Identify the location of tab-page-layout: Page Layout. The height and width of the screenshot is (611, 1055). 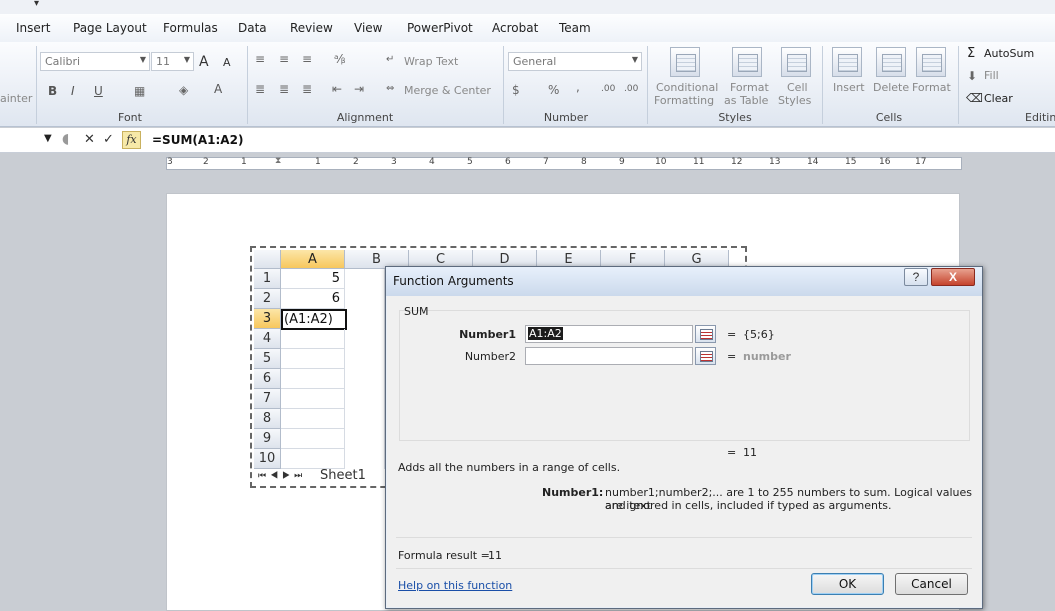
(110, 28).